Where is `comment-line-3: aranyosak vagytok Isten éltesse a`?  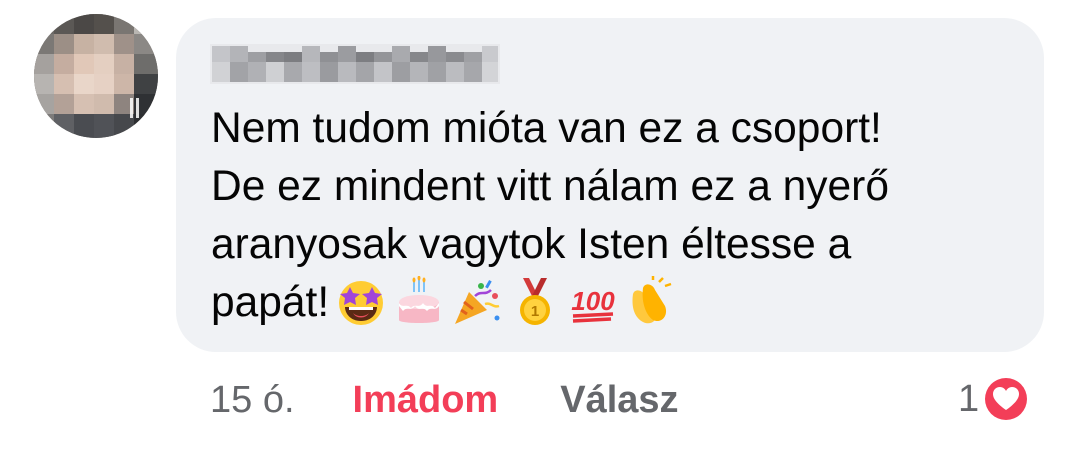 comment-line-3: aranyosak vagytok Isten éltesse a is located at coordinates (531, 244).